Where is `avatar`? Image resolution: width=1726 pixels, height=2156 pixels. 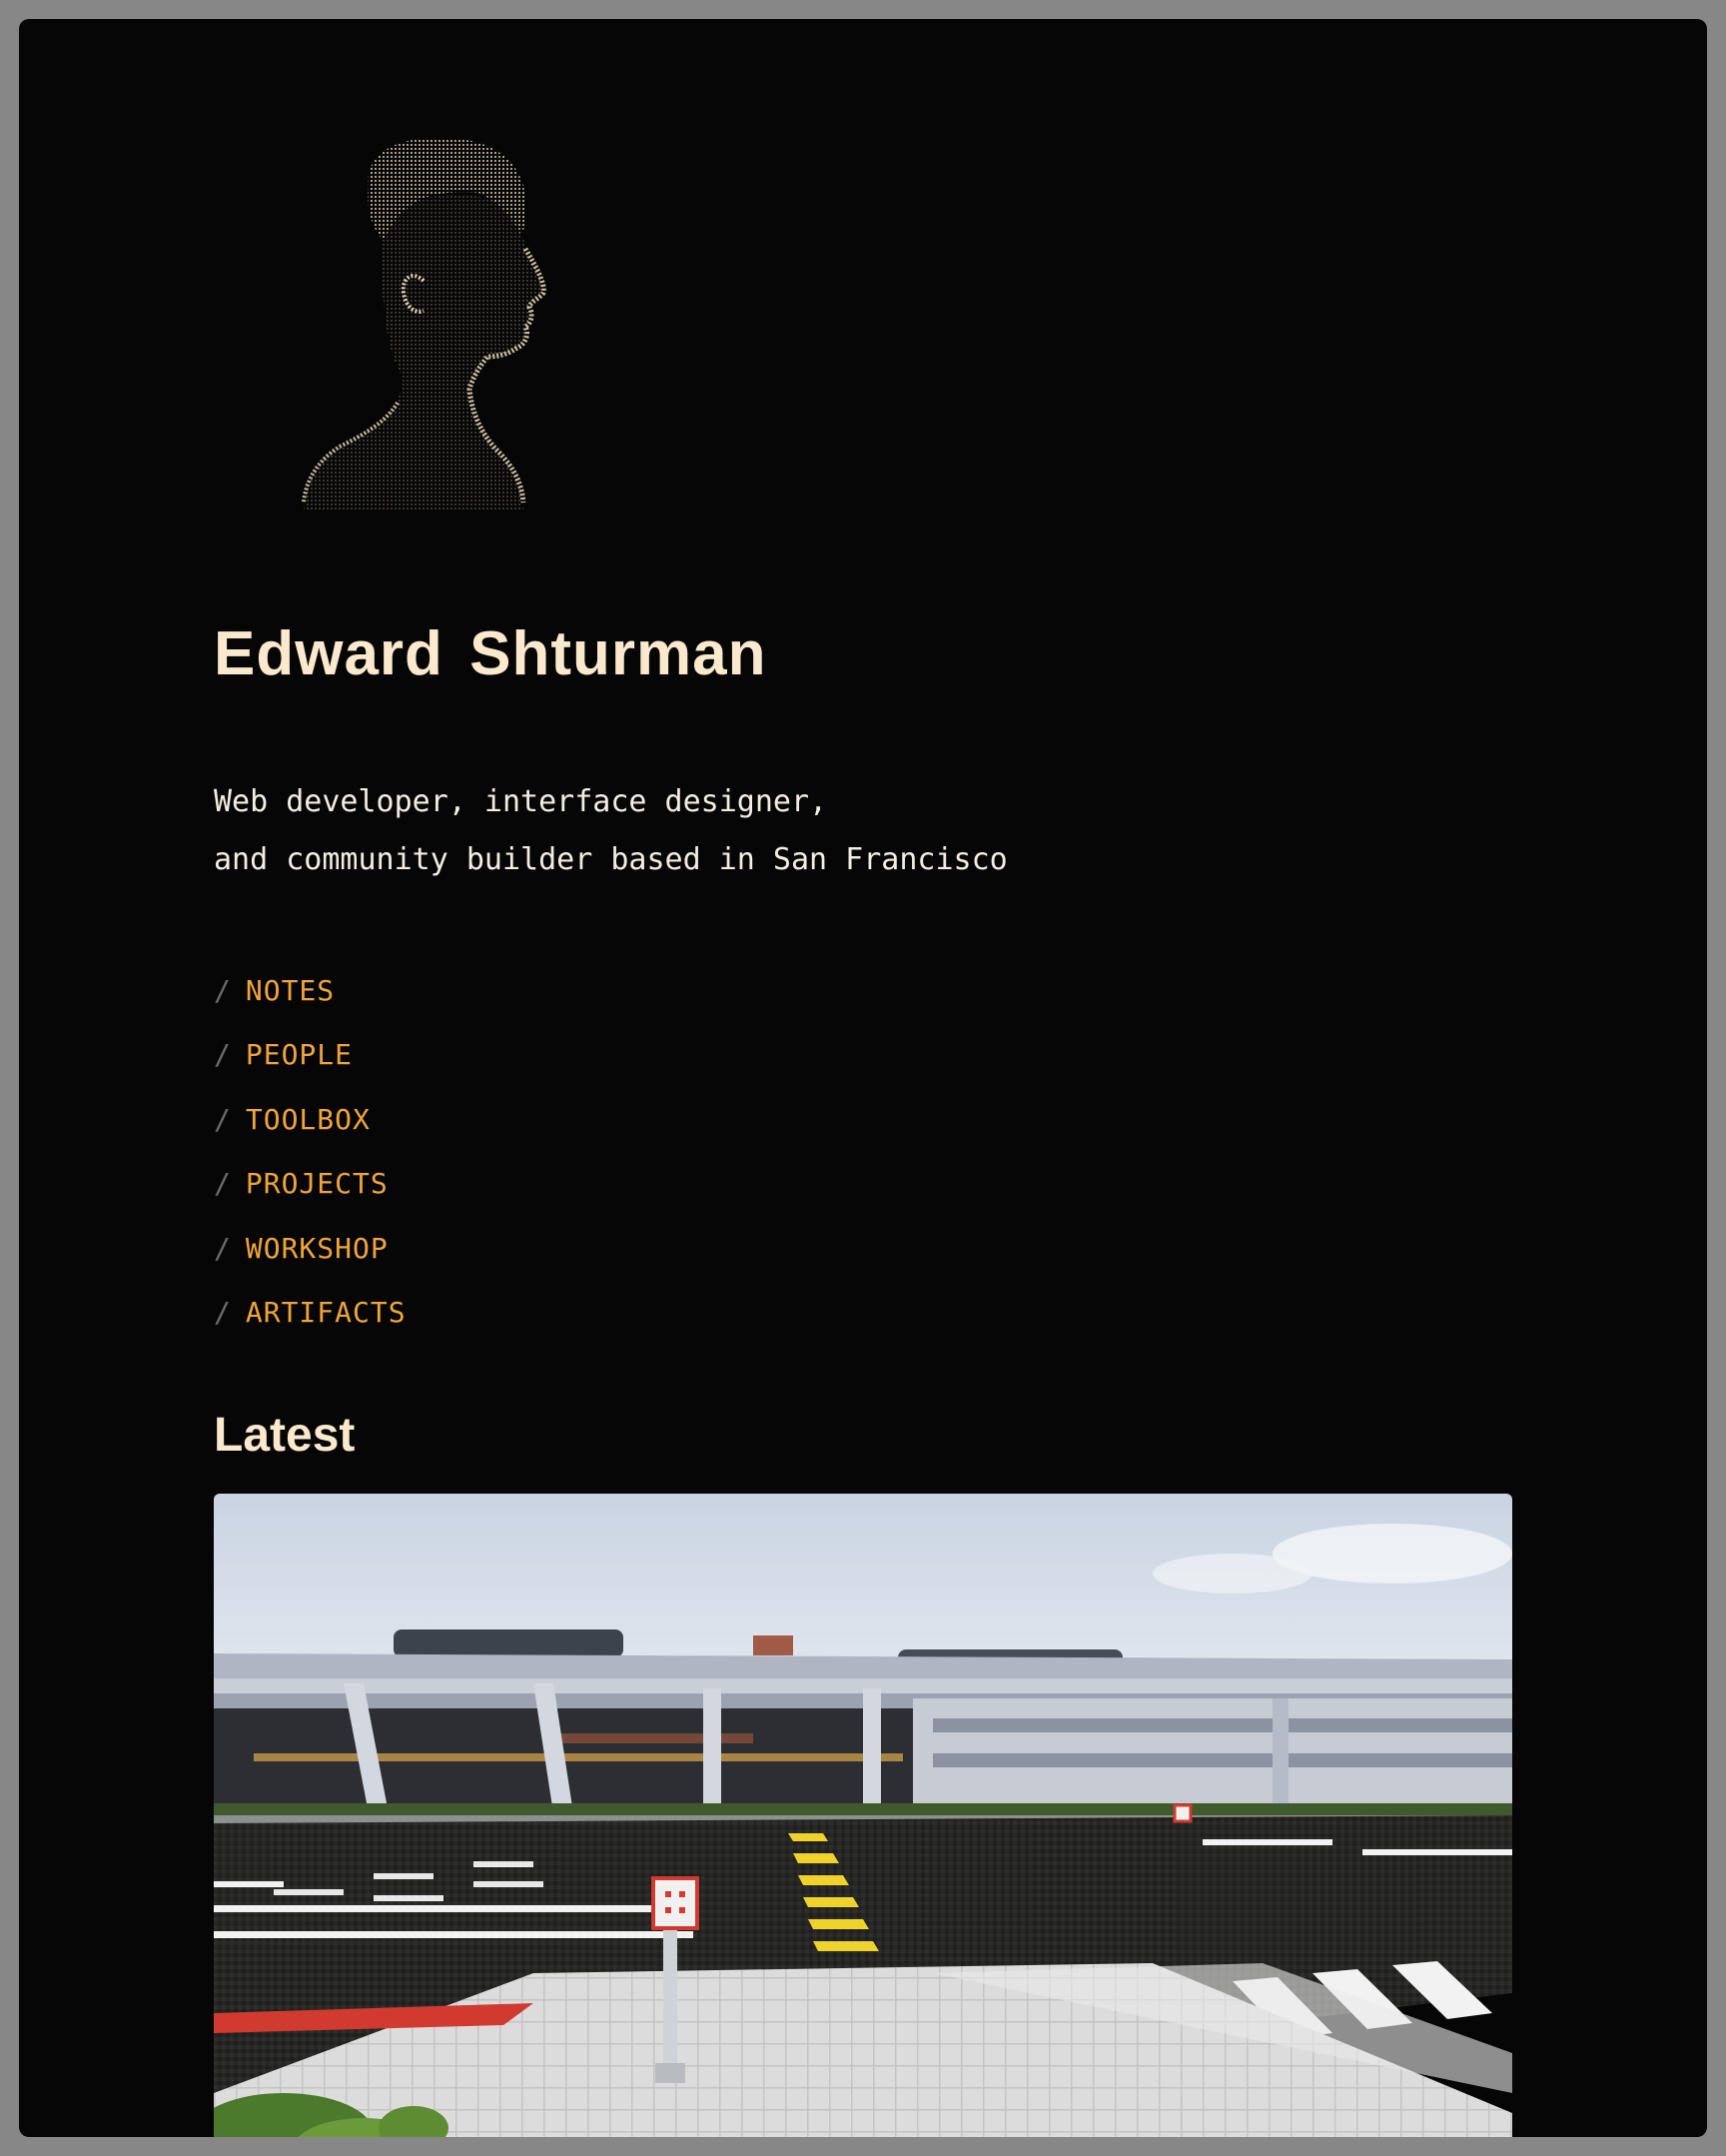
avatar is located at coordinates (423, 321).